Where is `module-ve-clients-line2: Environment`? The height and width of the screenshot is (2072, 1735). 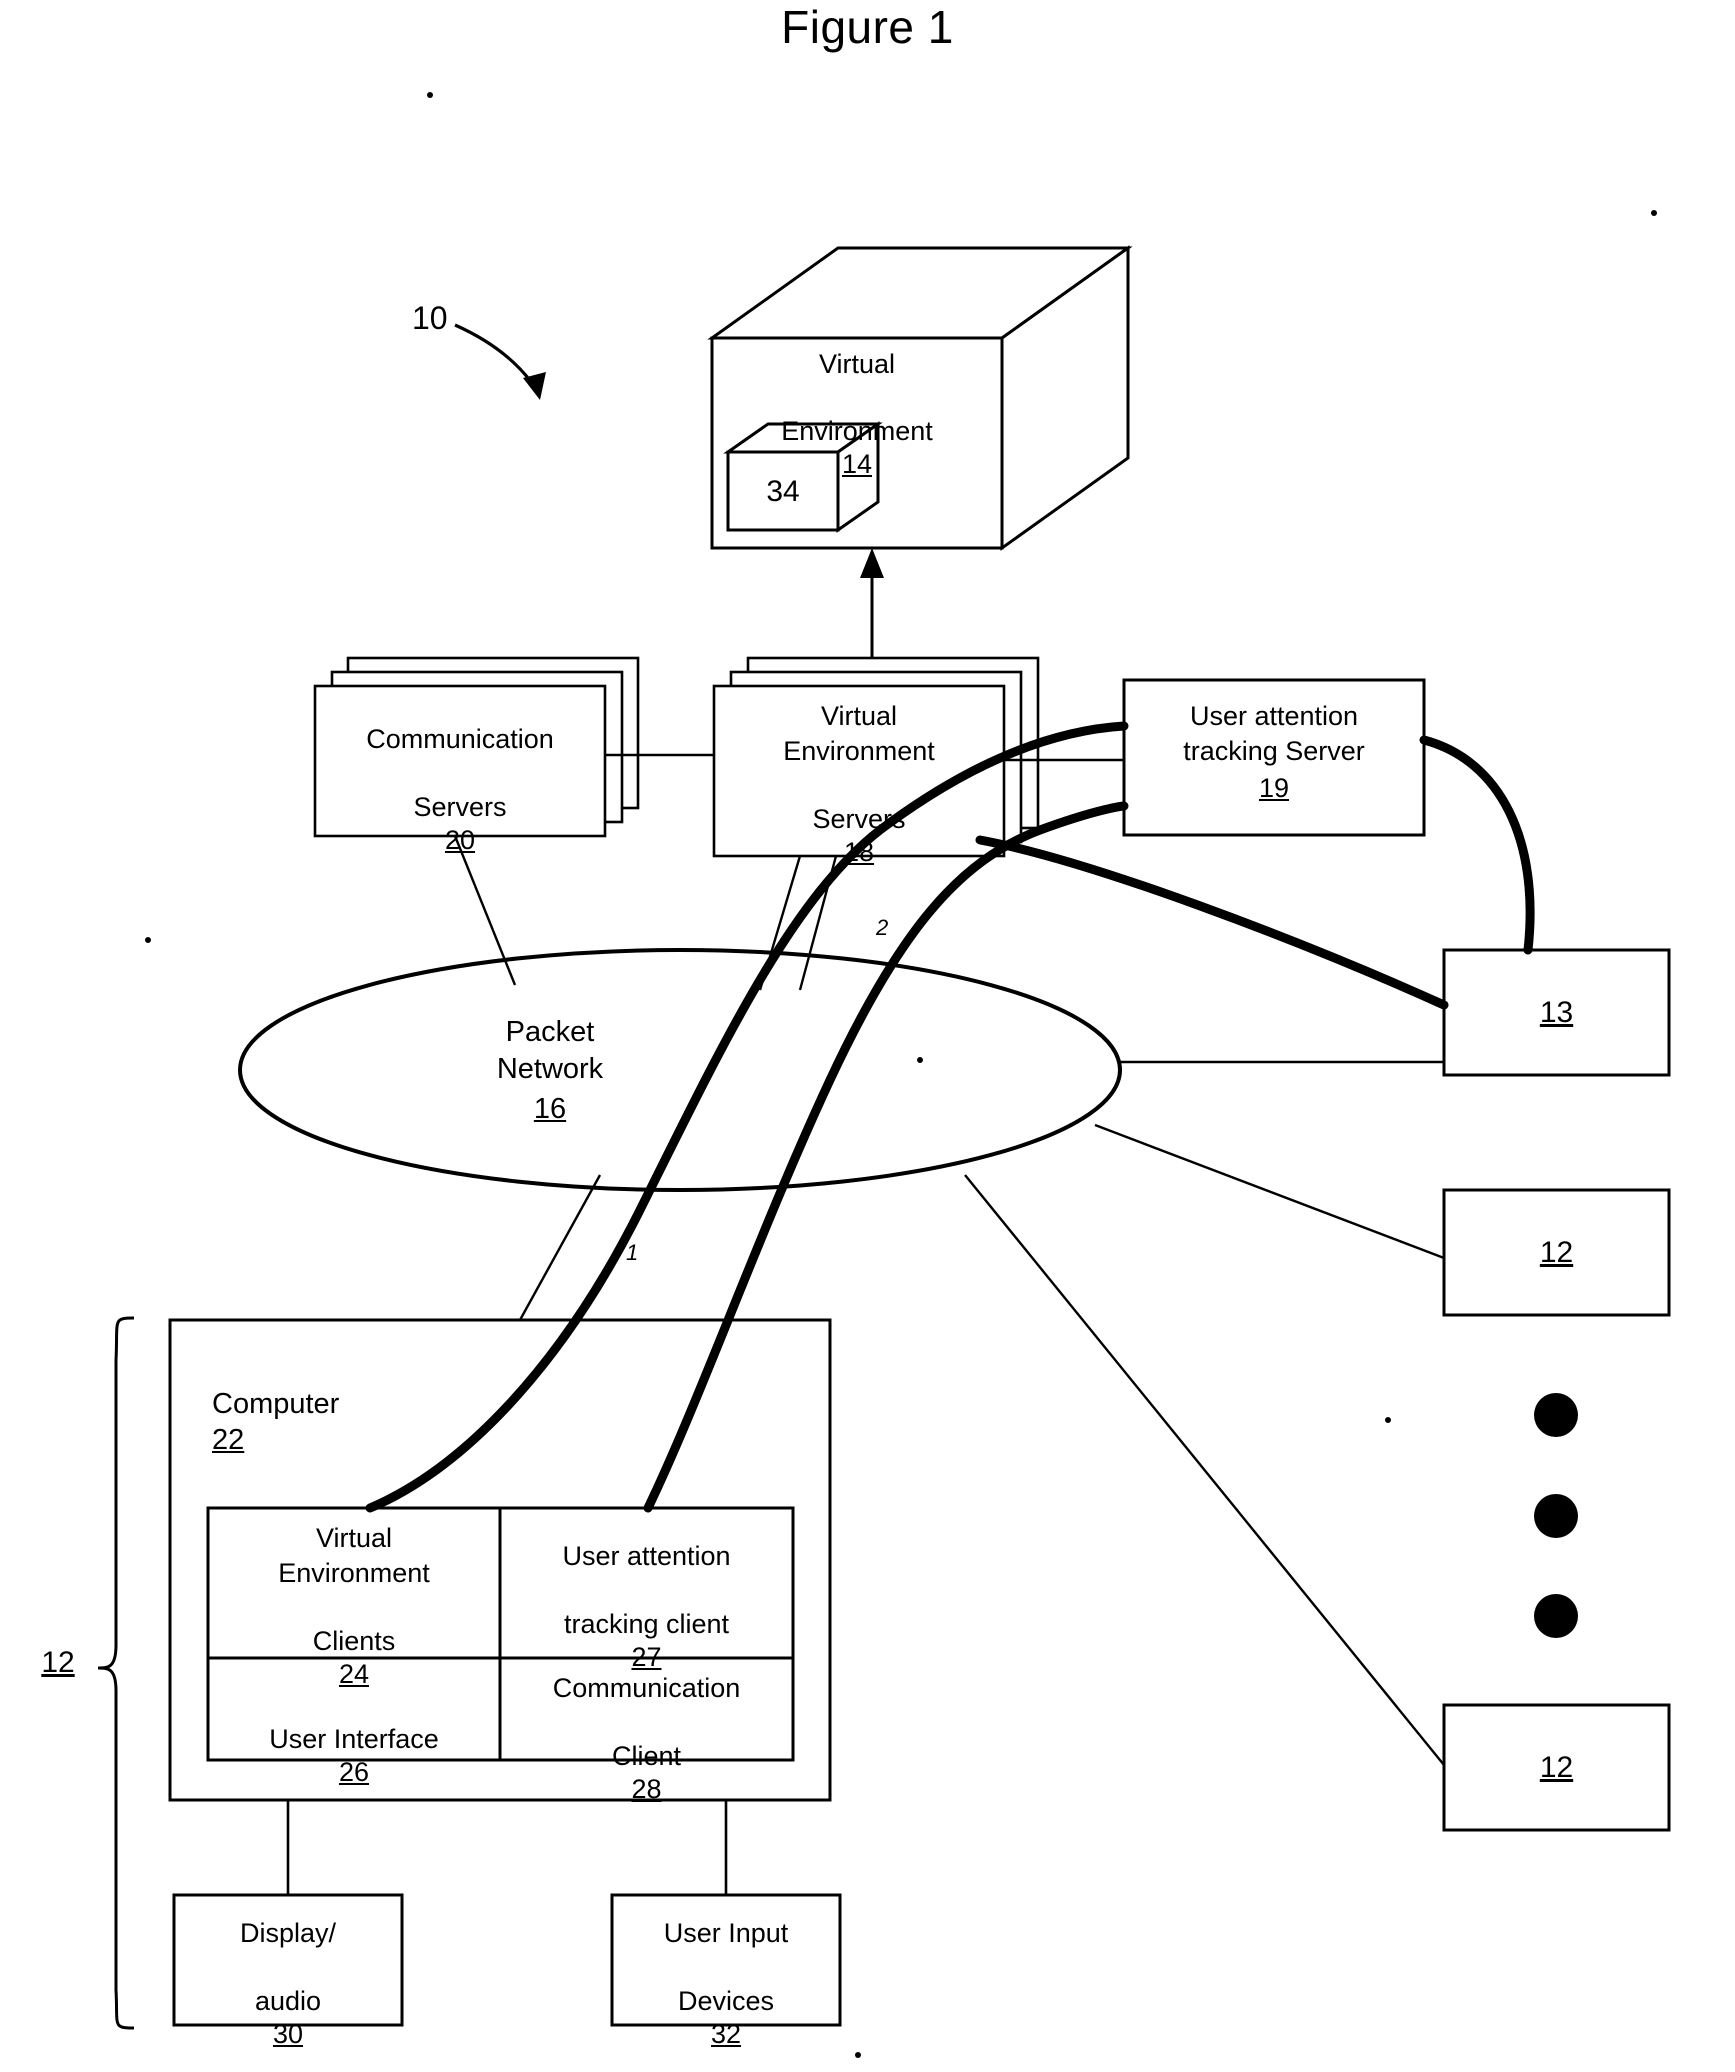 module-ve-clients-line2: Environment is located at coordinates (354, 1573).